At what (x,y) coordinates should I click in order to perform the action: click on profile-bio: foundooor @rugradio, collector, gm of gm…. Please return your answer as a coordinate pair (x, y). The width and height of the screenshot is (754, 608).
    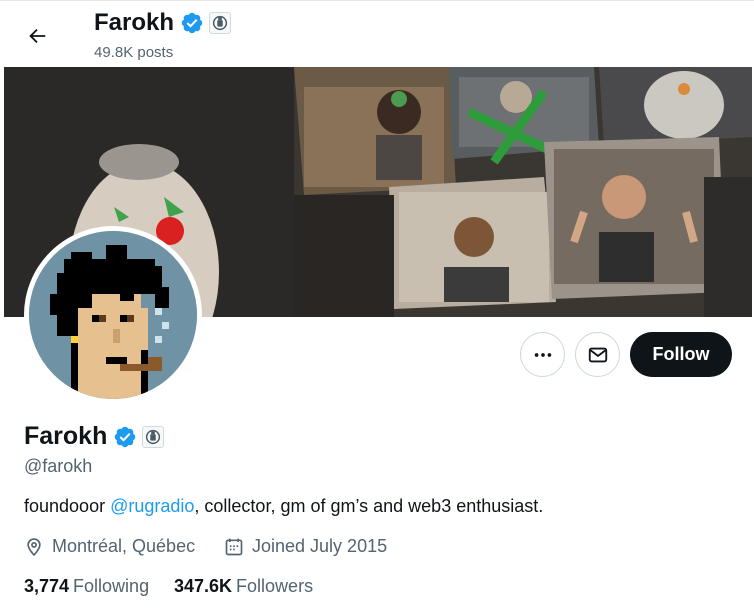
    Looking at the image, I should click on (283, 506).